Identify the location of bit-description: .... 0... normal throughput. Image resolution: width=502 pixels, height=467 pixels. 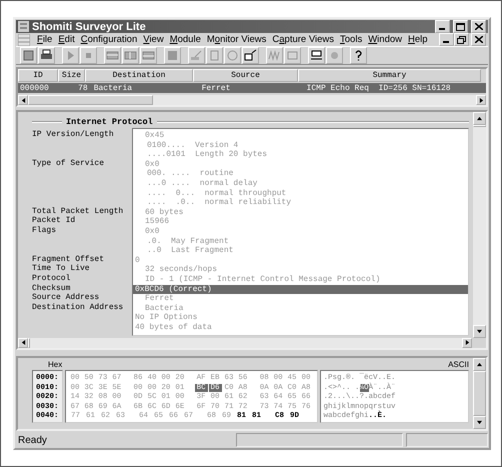
(300, 193).